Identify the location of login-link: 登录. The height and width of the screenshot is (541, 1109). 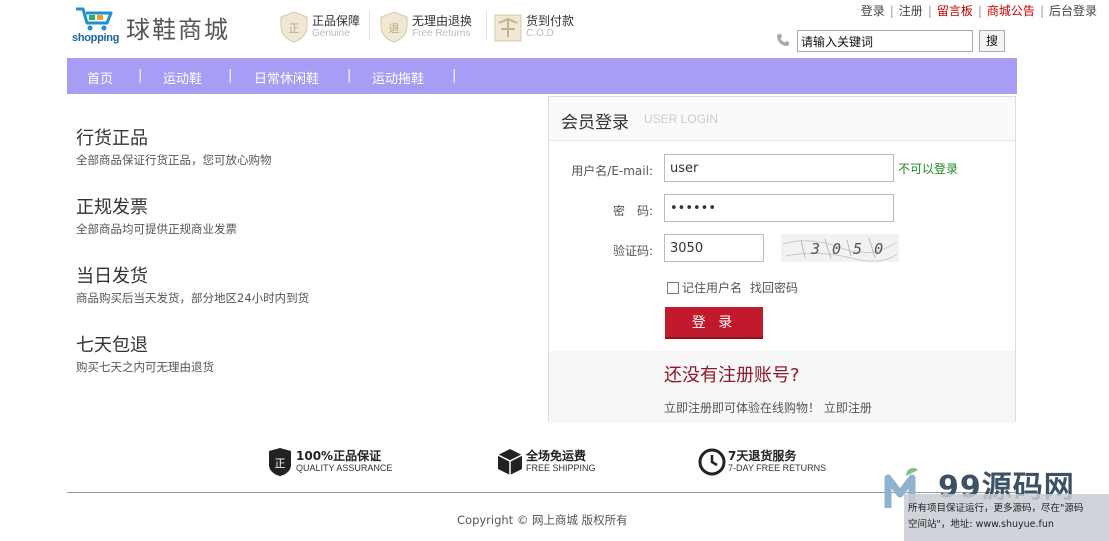
(873, 11).